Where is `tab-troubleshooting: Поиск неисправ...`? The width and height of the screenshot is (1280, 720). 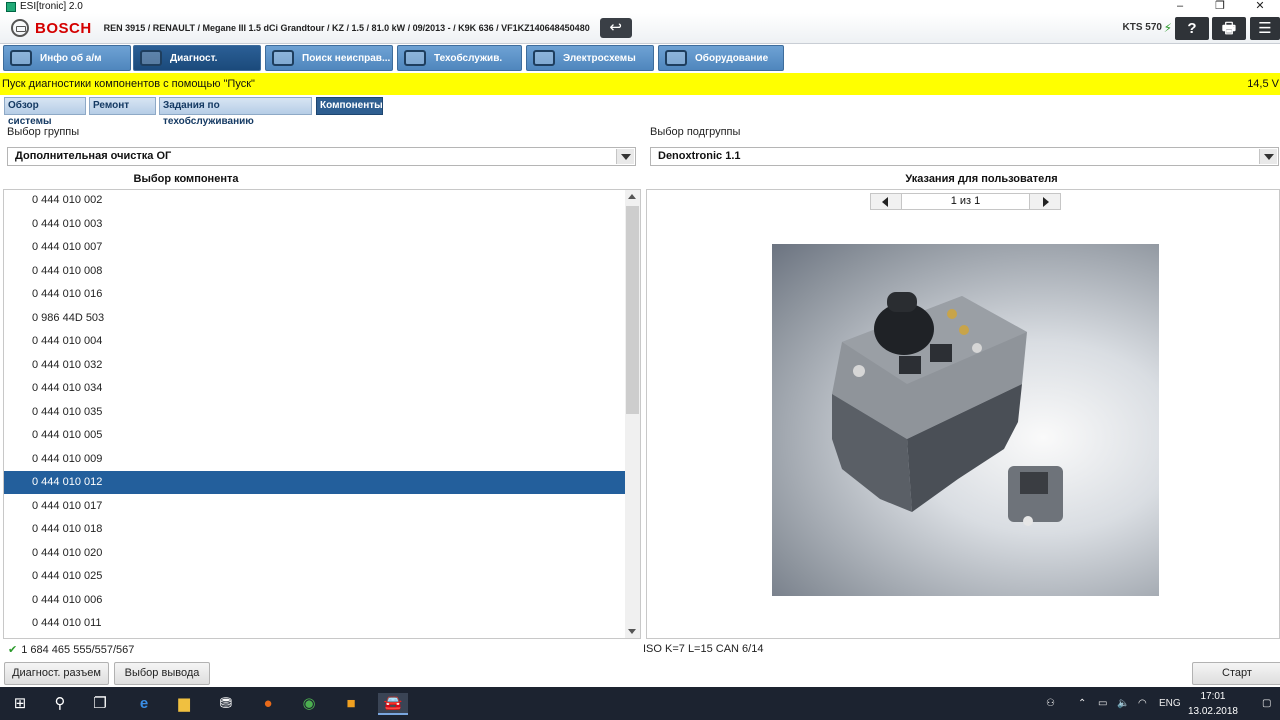
tab-troubleshooting: Поиск неисправ... is located at coordinates (329, 58).